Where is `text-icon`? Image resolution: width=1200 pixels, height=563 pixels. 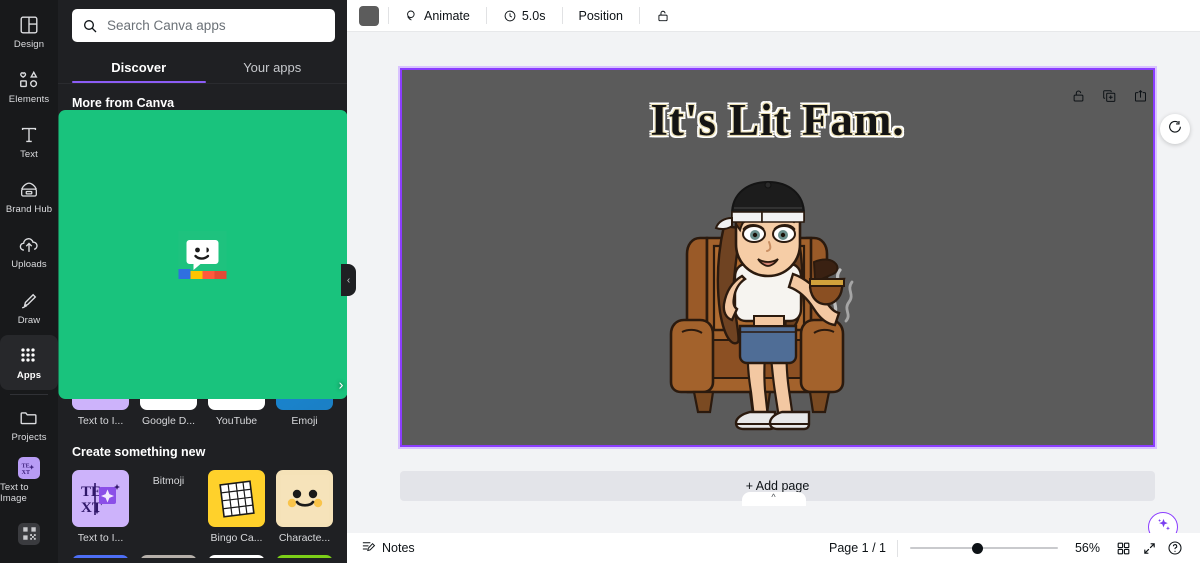
text-icon is located at coordinates (29, 135).